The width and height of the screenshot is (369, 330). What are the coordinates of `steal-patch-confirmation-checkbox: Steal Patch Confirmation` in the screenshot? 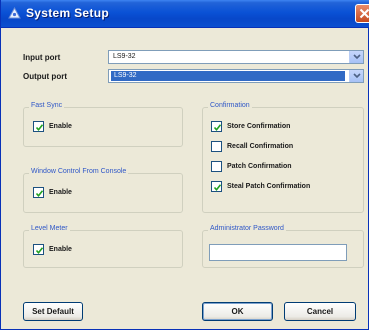 It's located at (260, 186).